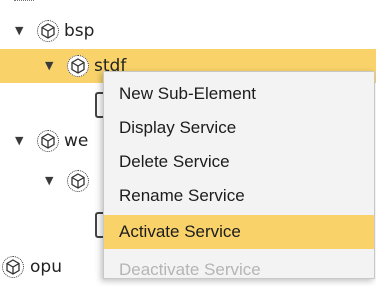  What do you see at coordinates (46, 267) in the screenshot?
I see `tree-node-label: opu` at bounding box center [46, 267].